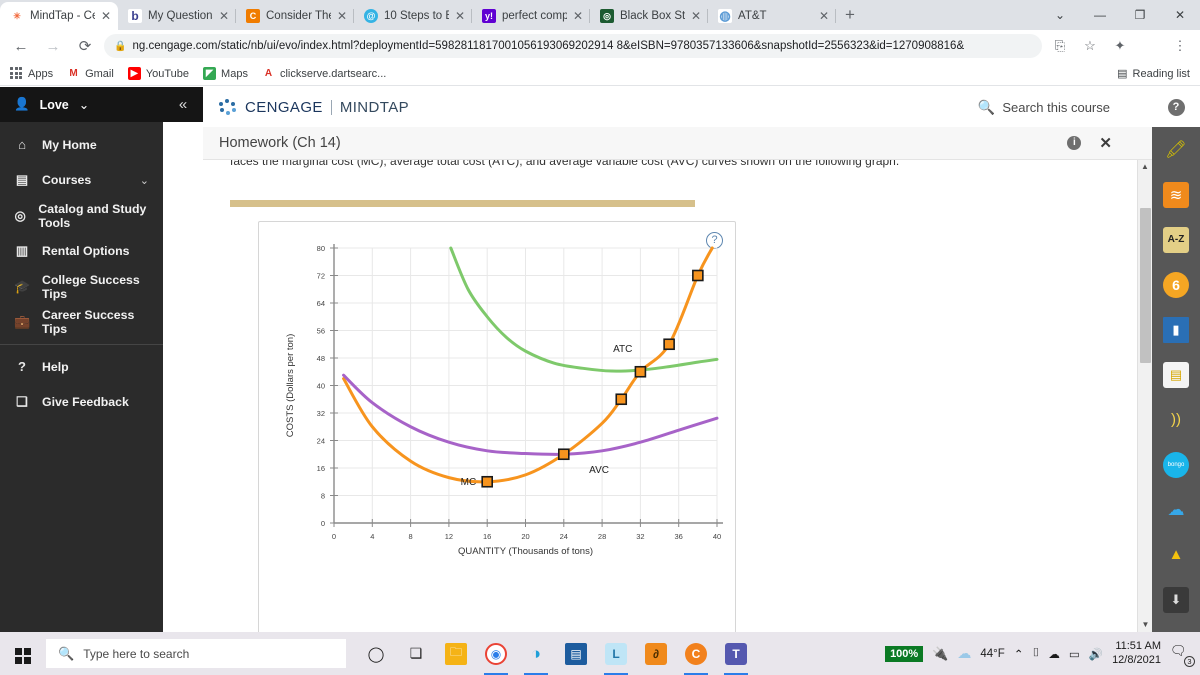 Image resolution: width=1200 pixels, height=675 pixels. I want to click on browser-tab: b My Questions | b ✕, so click(177, 16).